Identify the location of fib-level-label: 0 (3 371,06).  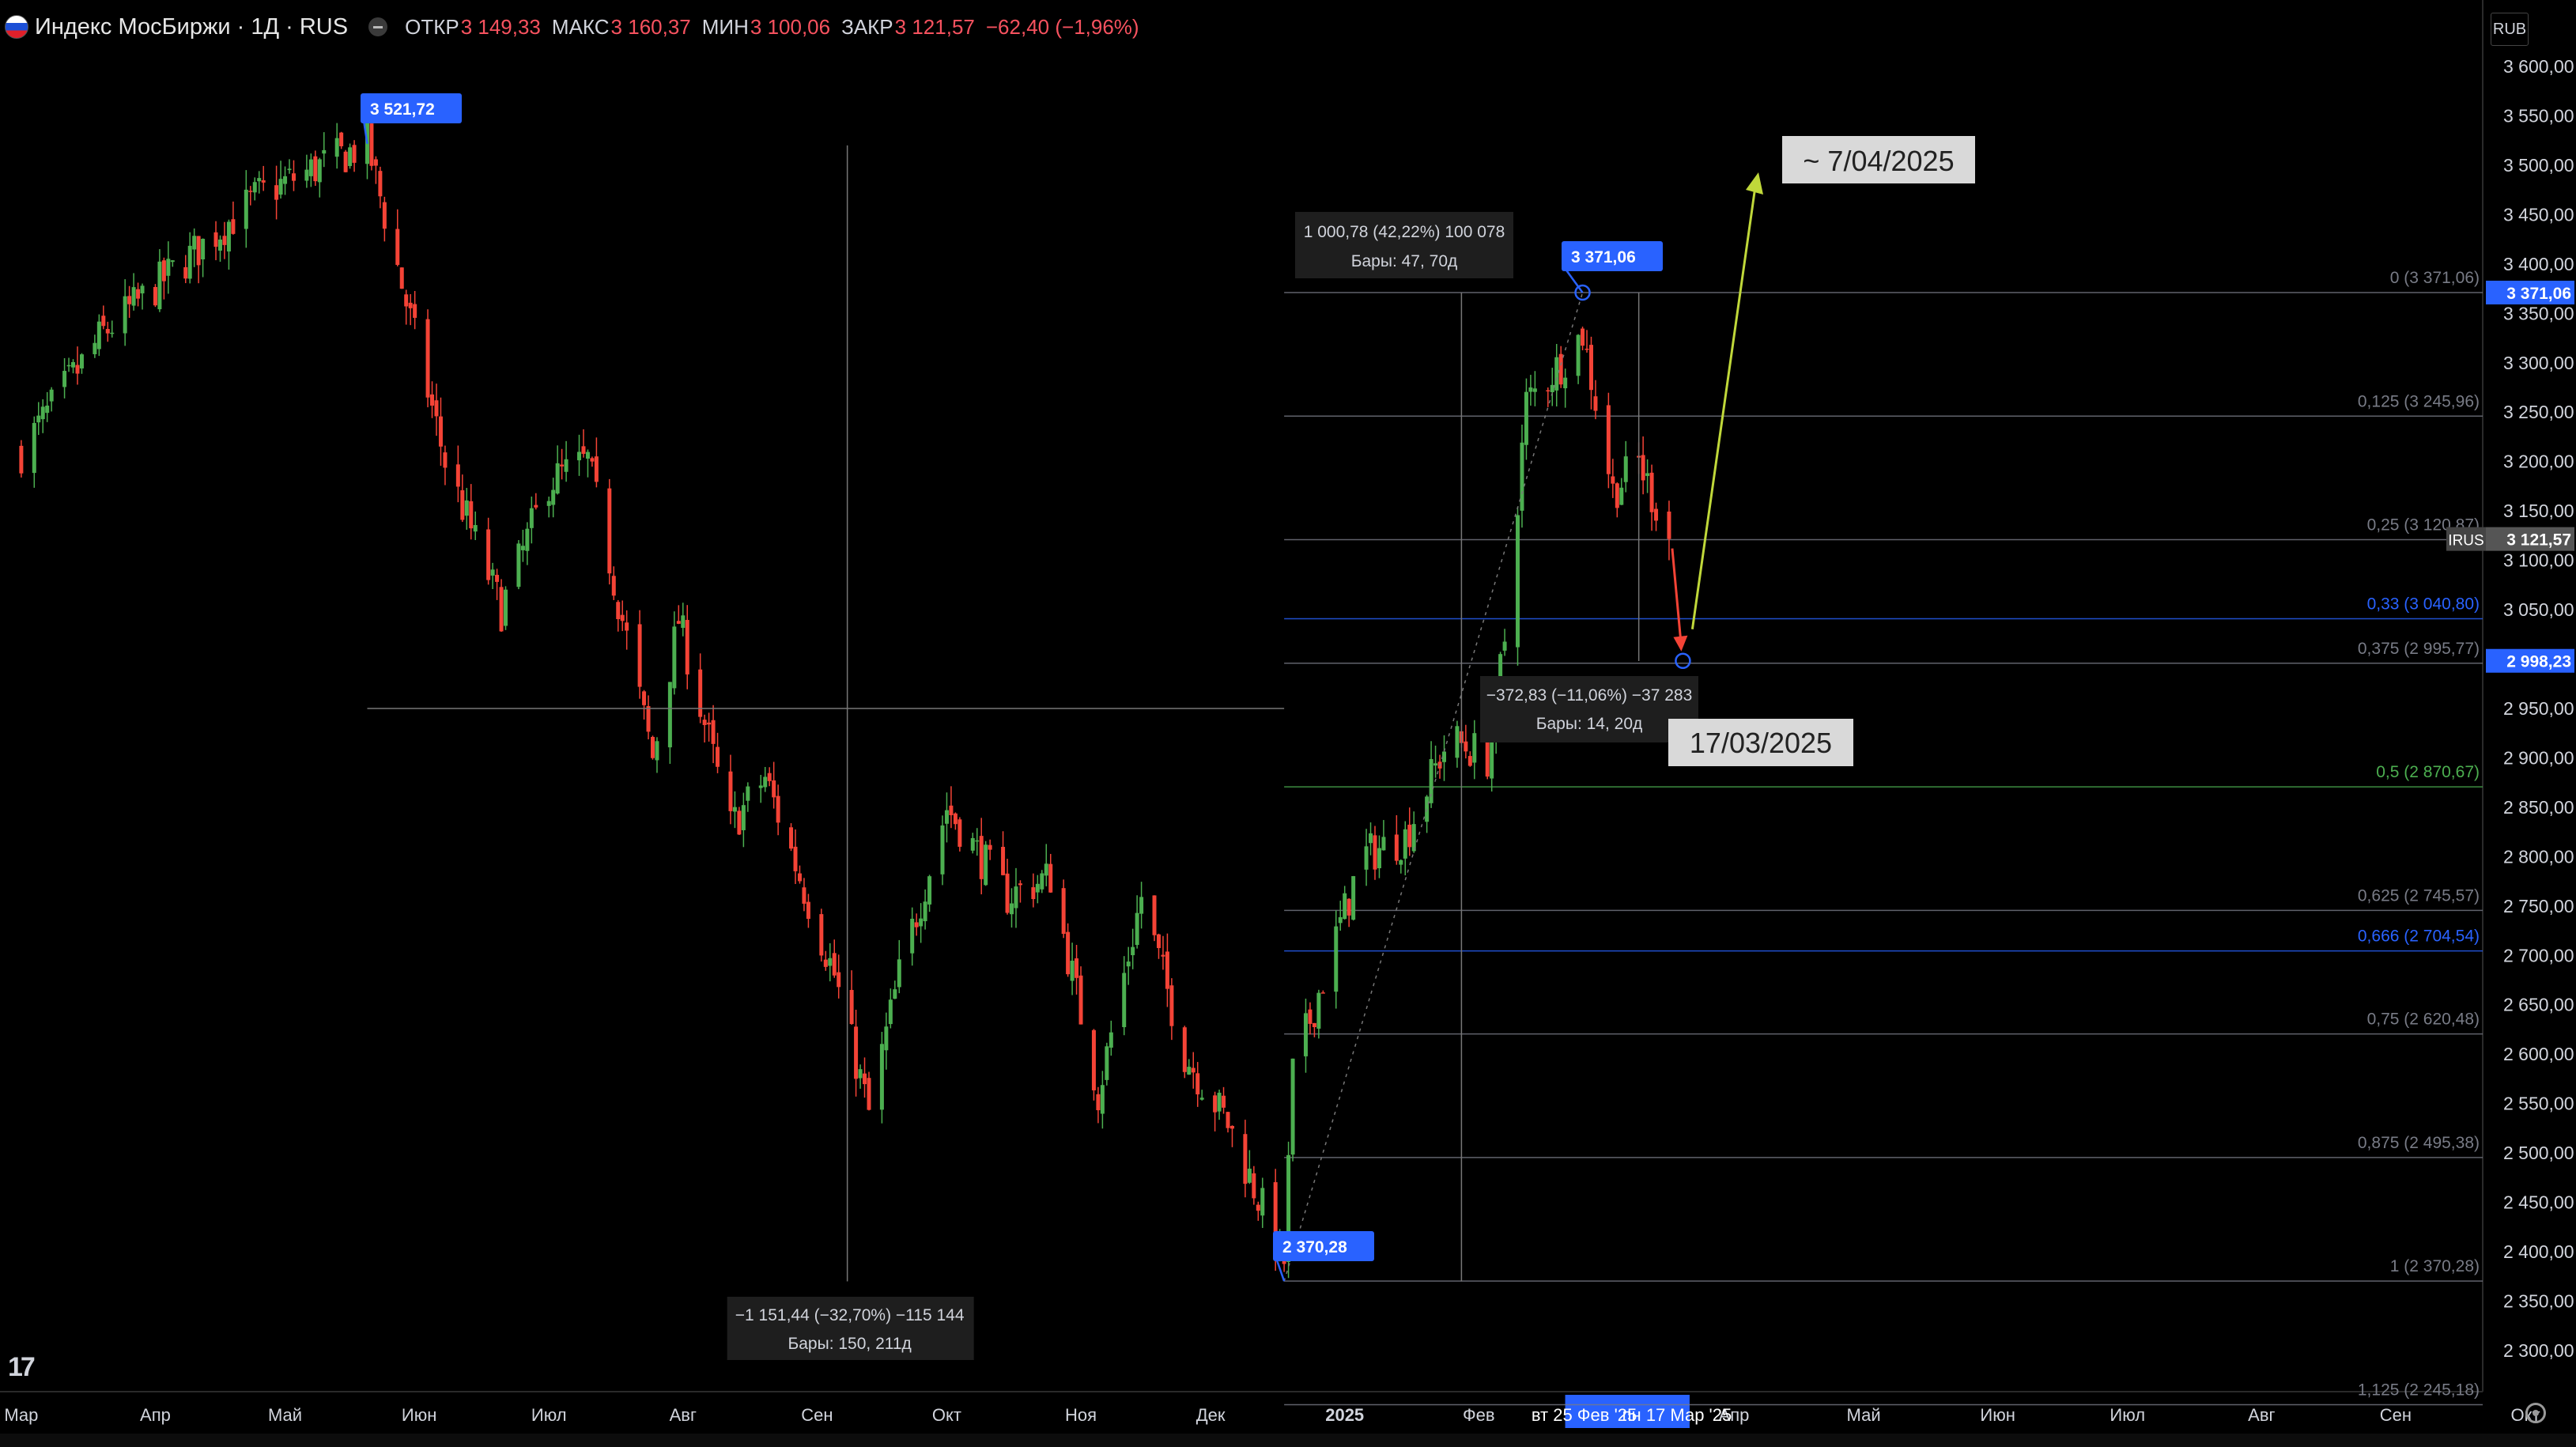
(2435, 278).